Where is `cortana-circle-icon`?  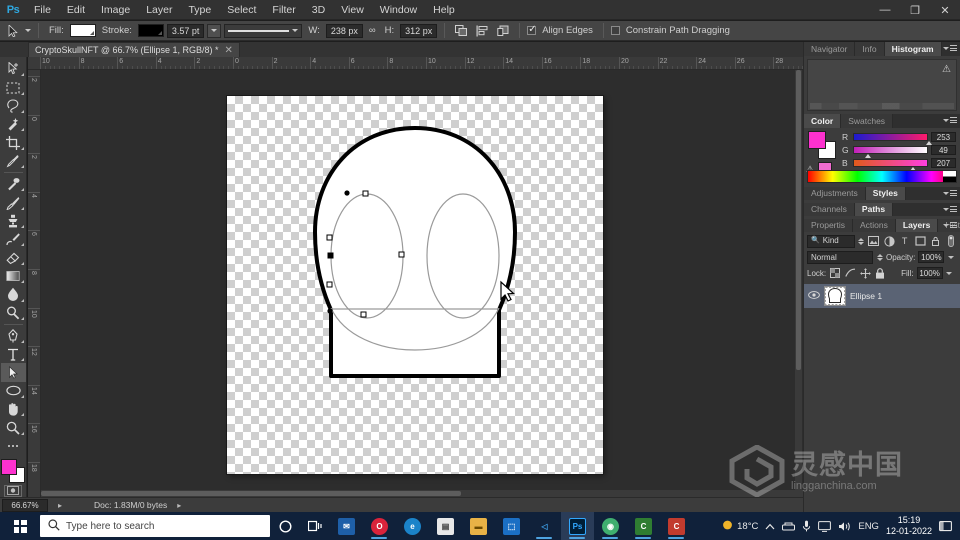
cortana-circle-icon is located at coordinates (285, 526).